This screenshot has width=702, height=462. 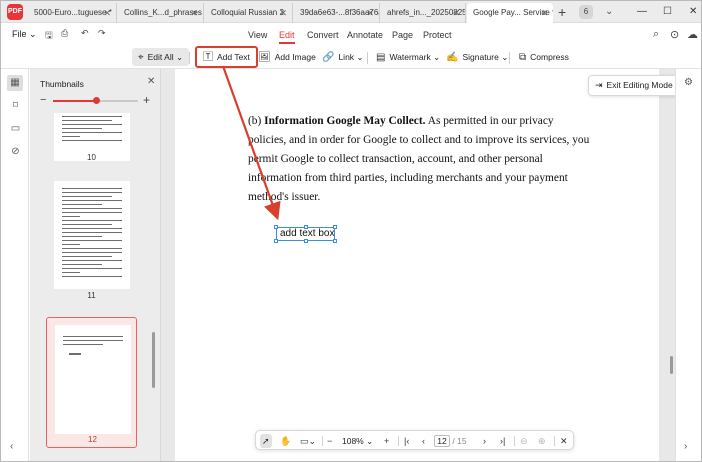 I want to click on cloud-icon: ☁, so click(x=692, y=34).